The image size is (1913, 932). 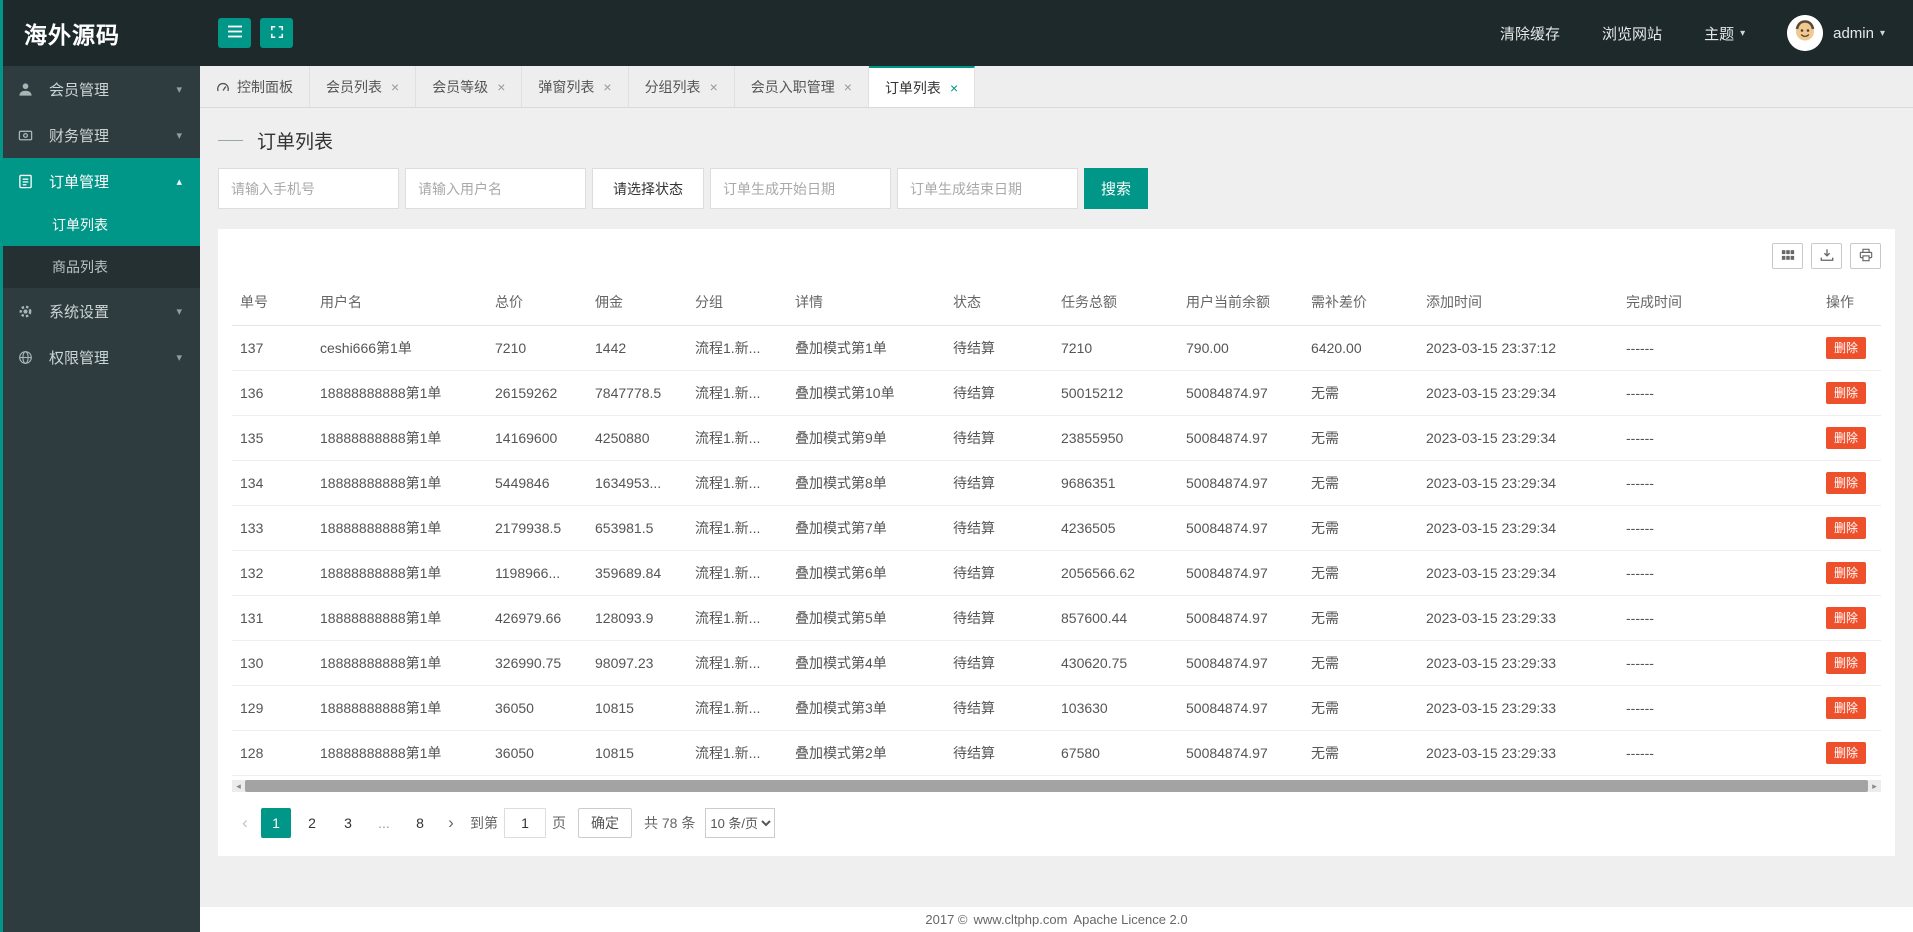 I want to click on tab-member-list: 会员列表 ×, so click(x=363, y=86).